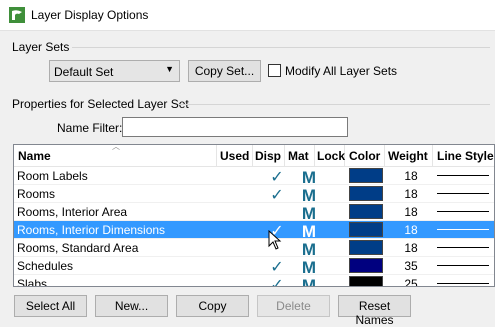  Describe the element at coordinates (463, 156) in the screenshot. I see `column-header-line-style: Line Style` at that location.